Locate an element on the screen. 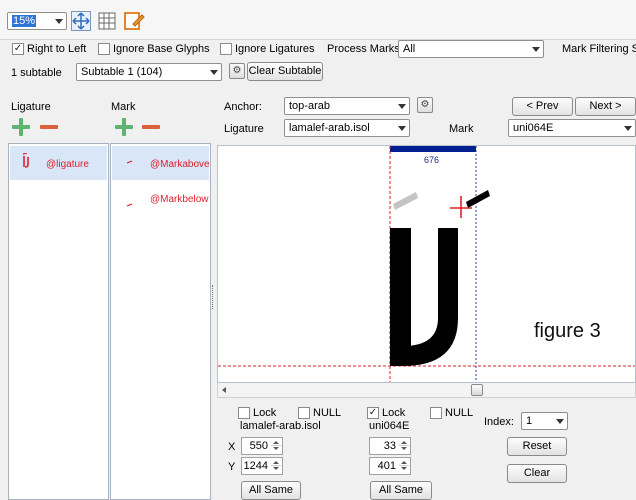  anchor-select: top-arab is located at coordinates (347, 106).